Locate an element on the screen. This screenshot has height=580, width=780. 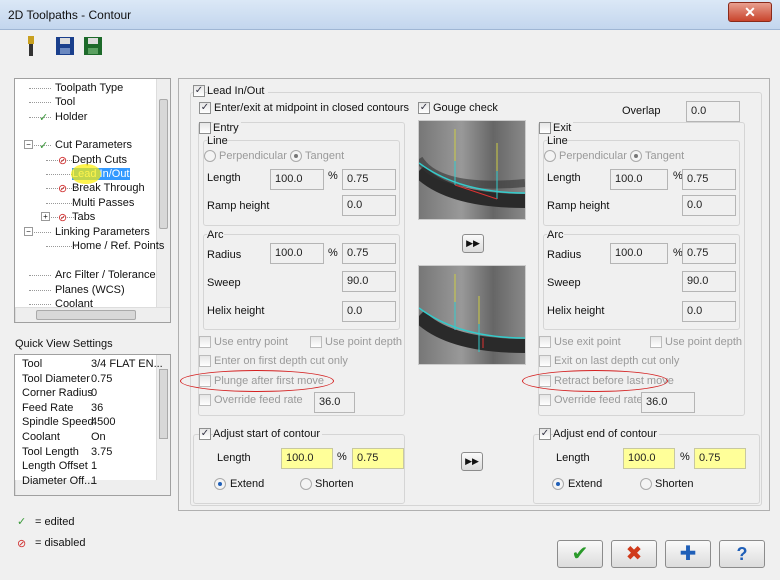
exit-length-percent-input: 100.0 is located at coordinates (639, 179).